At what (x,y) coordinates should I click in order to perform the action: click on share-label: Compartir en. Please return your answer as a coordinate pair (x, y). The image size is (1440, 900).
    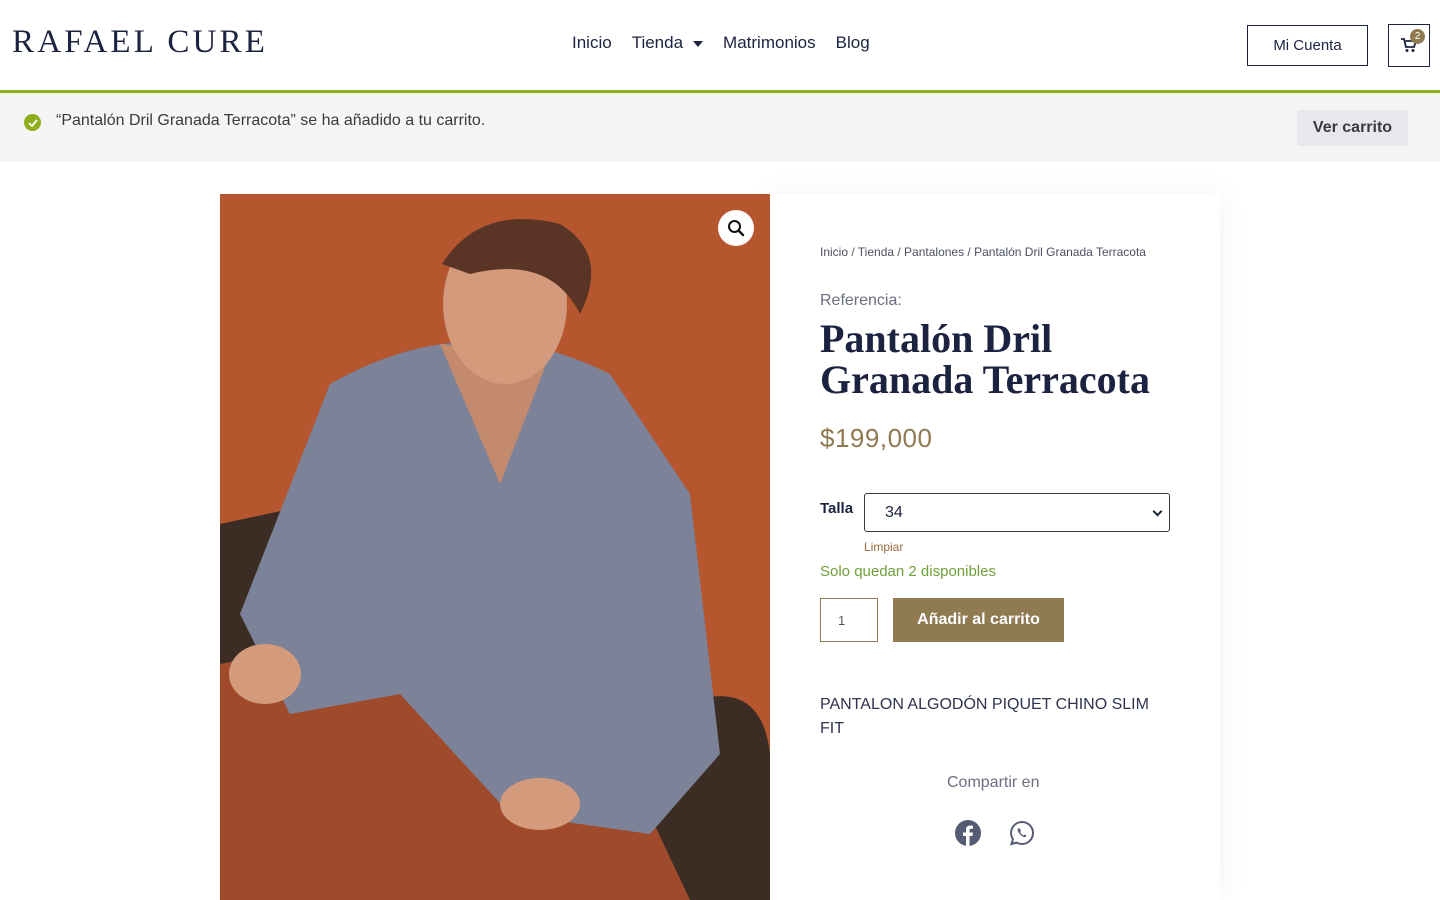
    Looking at the image, I should click on (993, 782).